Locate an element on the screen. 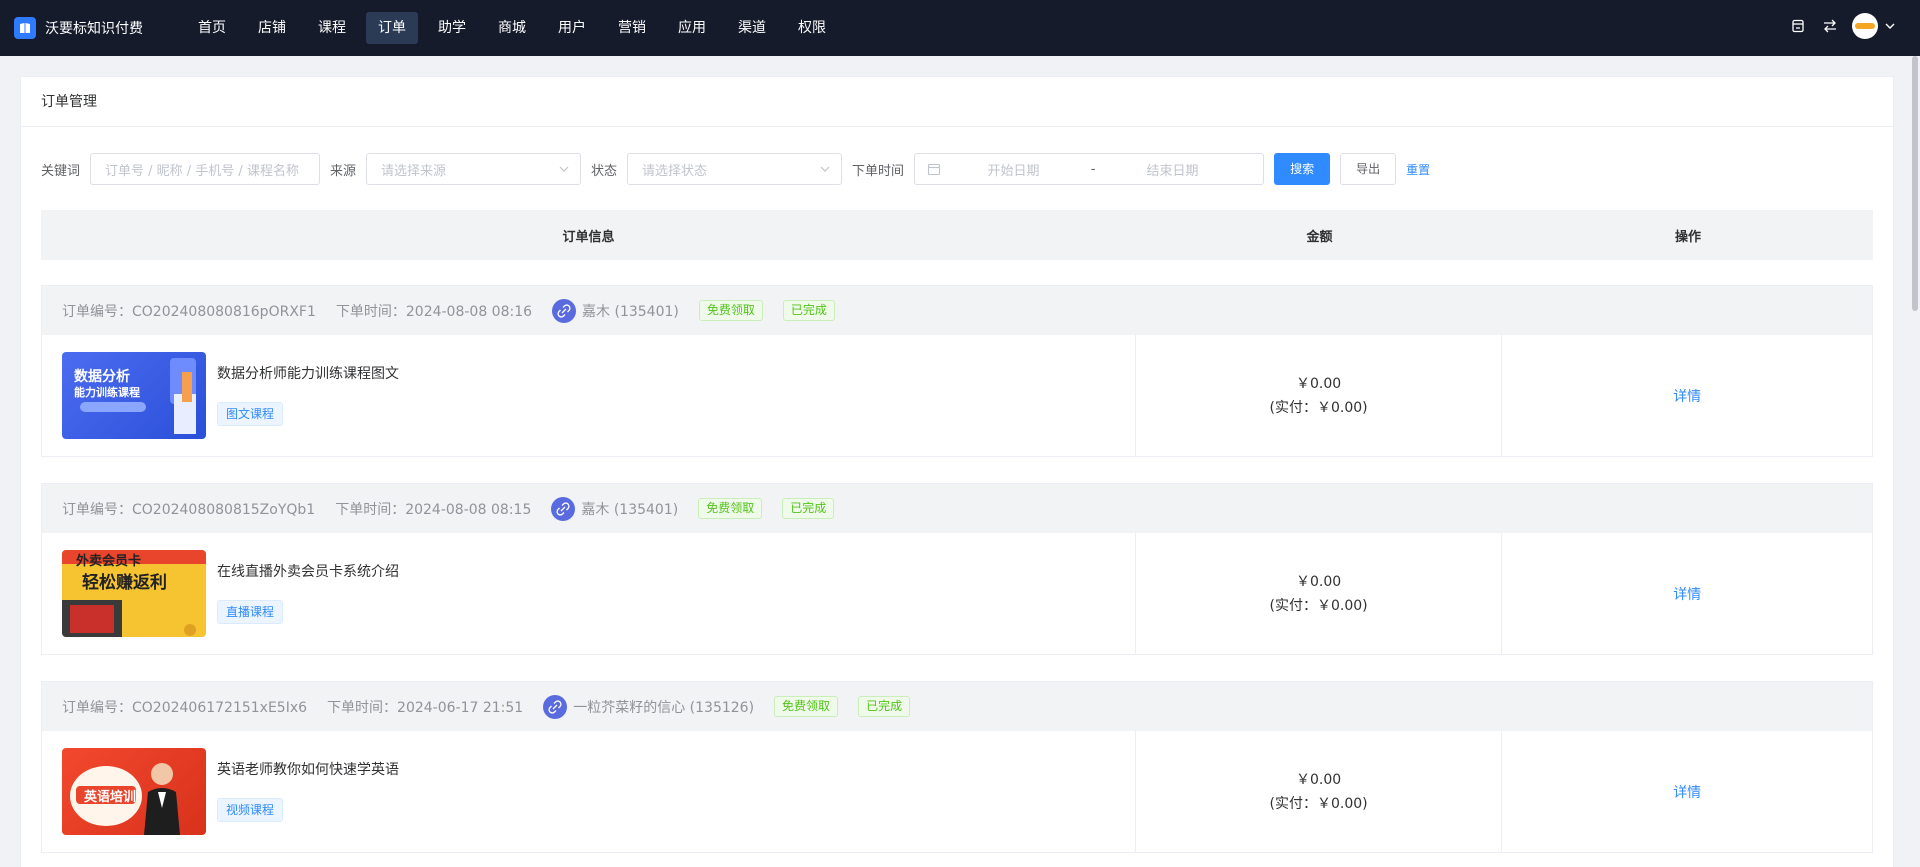 The width and height of the screenshot is (1920, 867). table-header: 订单信息 金额 操作 is located at coordinates (957, 235).